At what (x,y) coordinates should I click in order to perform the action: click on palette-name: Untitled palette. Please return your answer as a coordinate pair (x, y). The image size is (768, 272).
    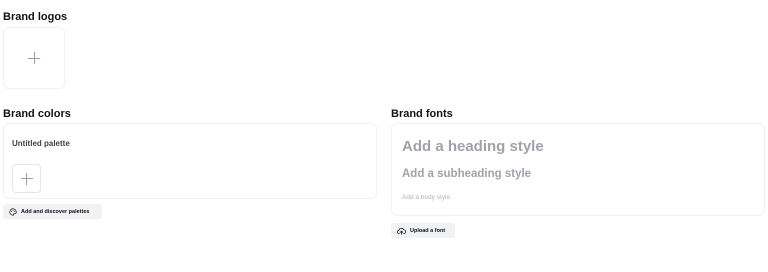
    Looking at the image, I should click on (41, 143).